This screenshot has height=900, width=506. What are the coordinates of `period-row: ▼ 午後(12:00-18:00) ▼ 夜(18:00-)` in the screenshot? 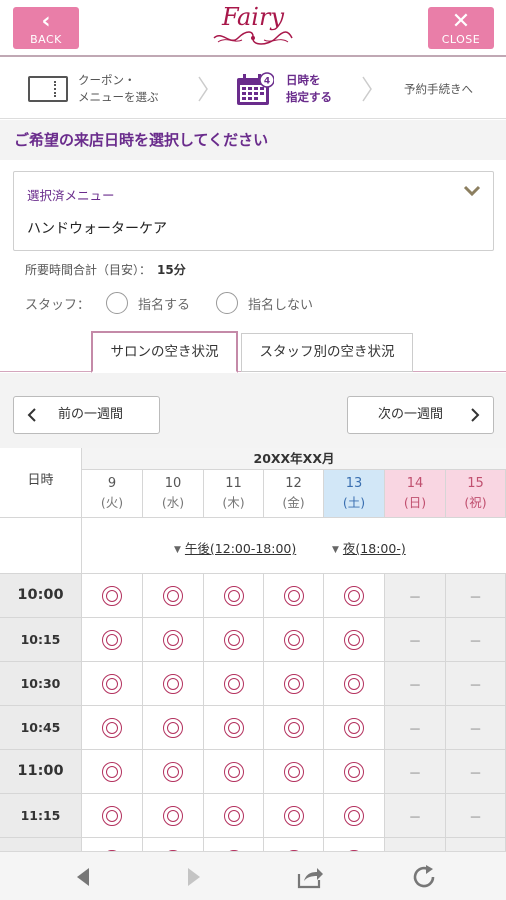 It's located at (294, 546).